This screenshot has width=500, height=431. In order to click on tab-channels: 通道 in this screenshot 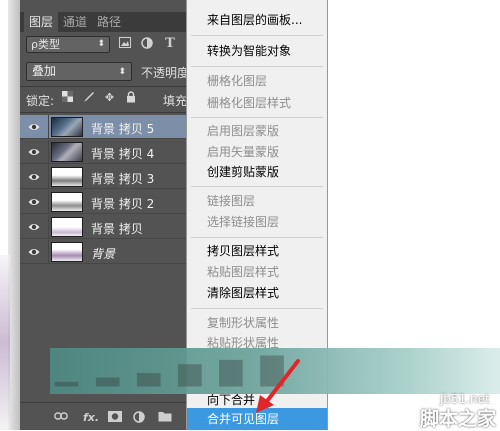, I will do `click(75, 22)`.